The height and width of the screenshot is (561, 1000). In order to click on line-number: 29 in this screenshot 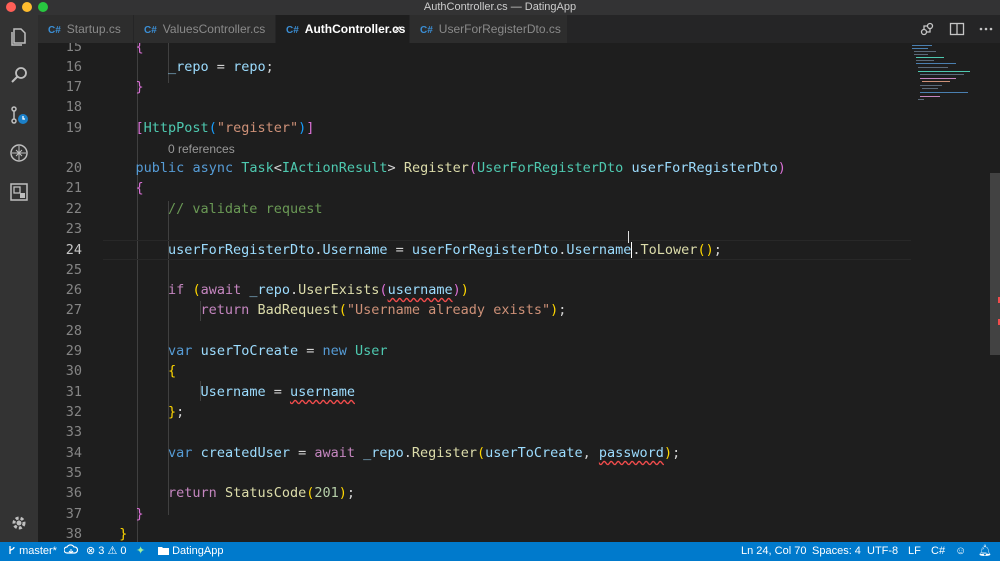, I will do `click(73, 351)`.